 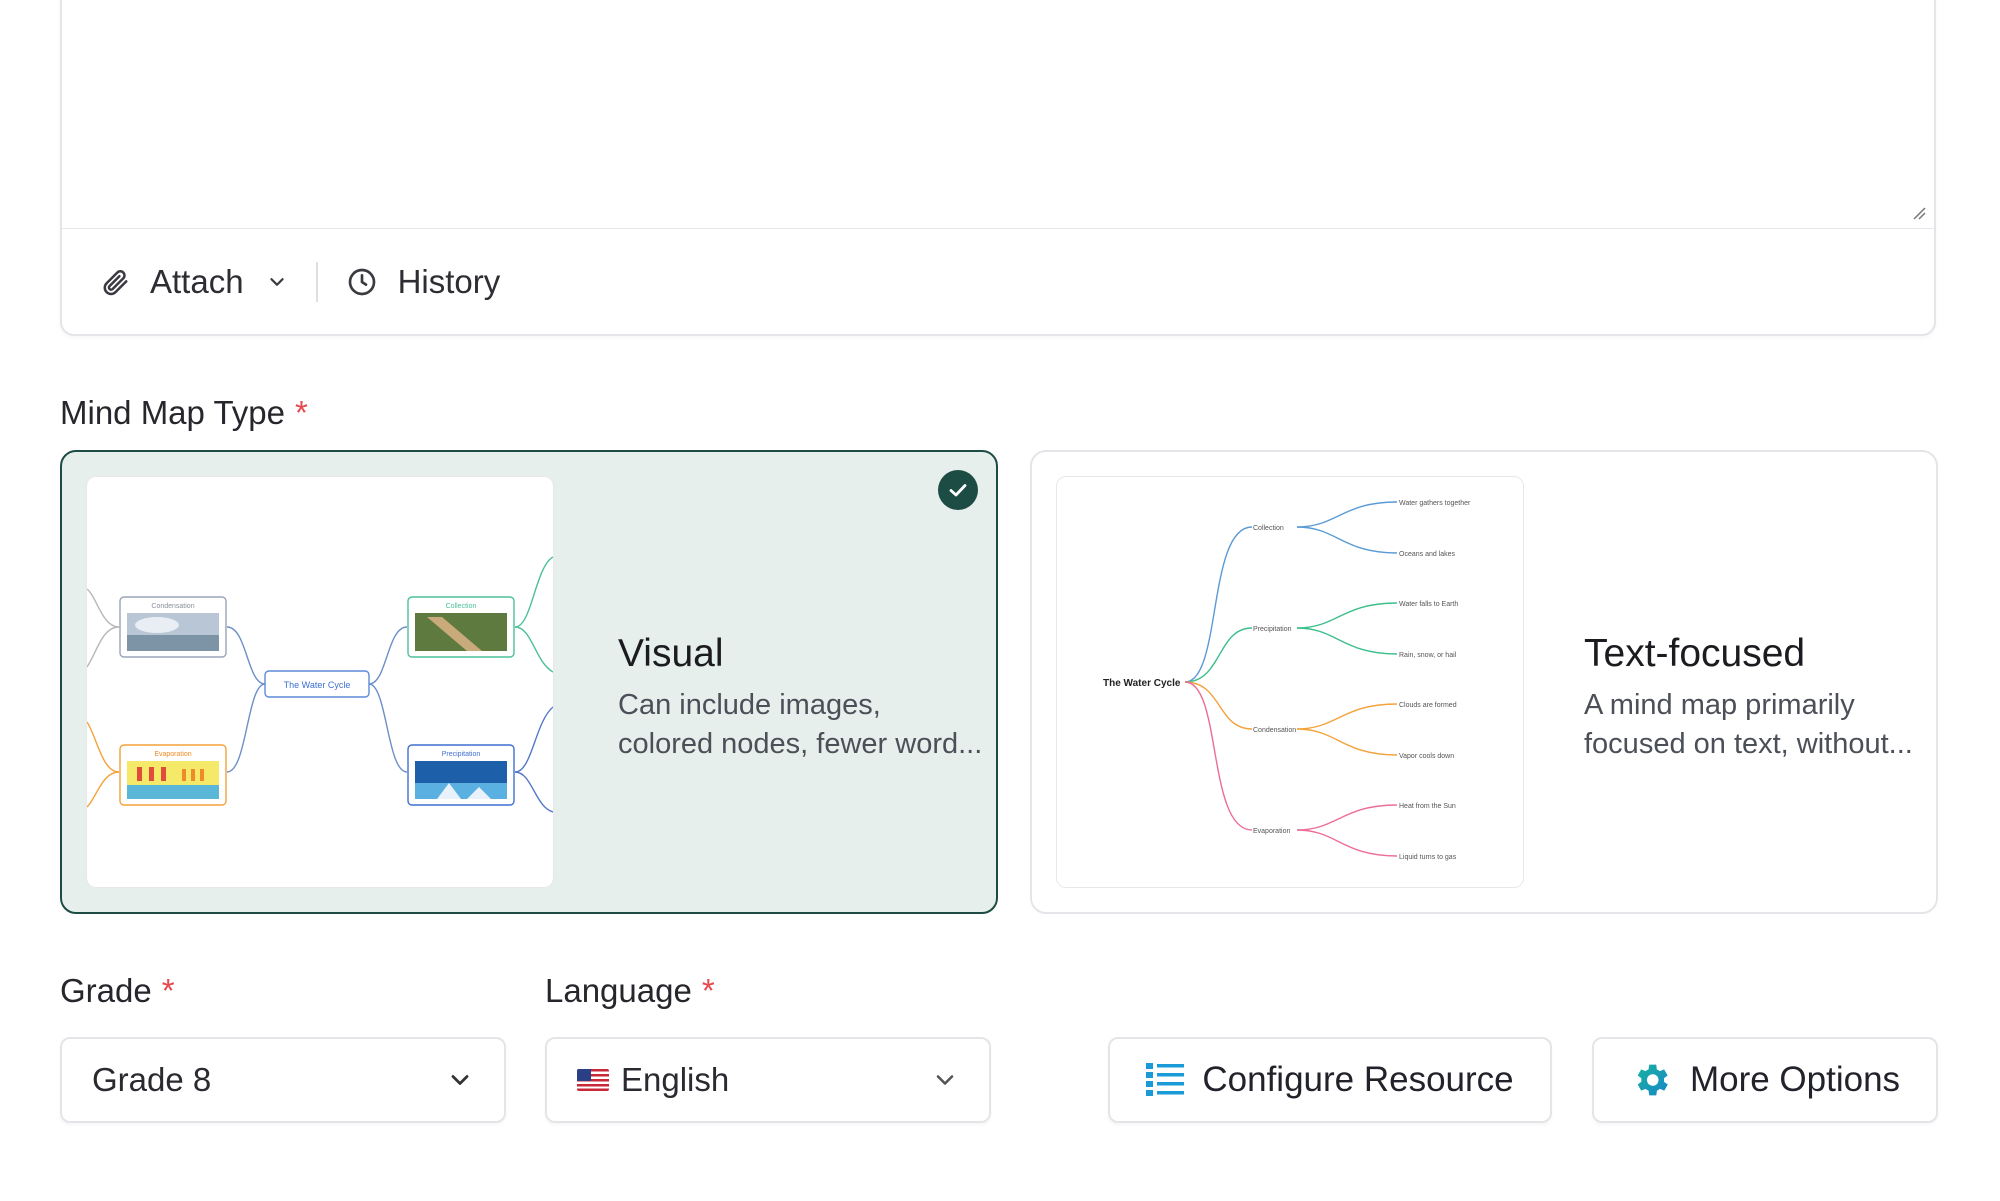 What do you see at coordinates (768, 1080) in the screenshot?
I see `language-select: English` at bounding box center [768, 1080].